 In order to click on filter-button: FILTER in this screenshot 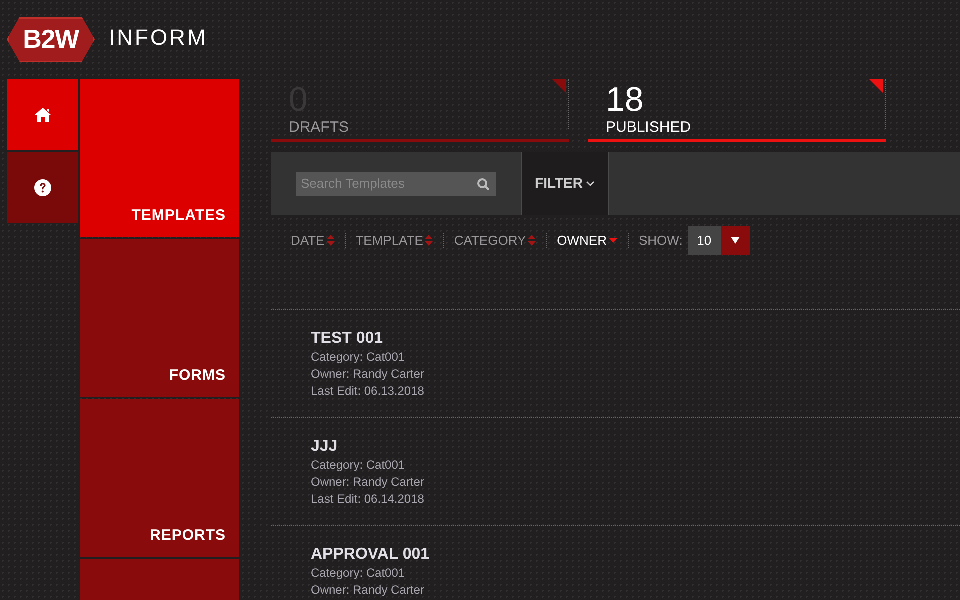, I will do `click(565, 183)`.